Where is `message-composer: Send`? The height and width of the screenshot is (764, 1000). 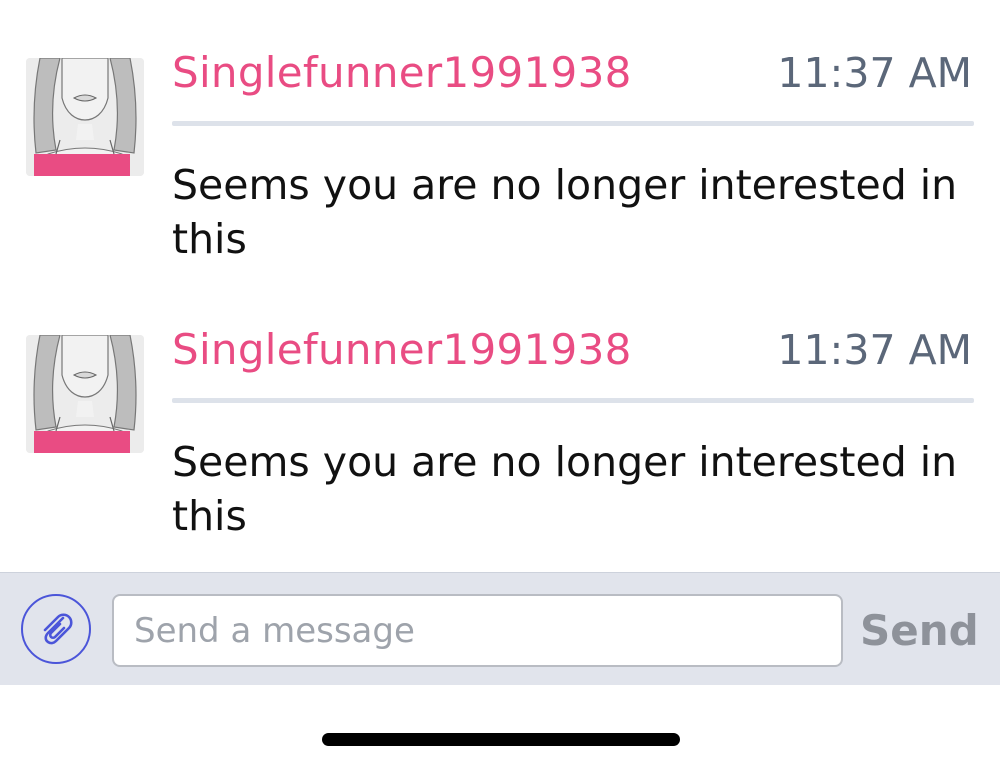 message-composer: Send is located at coordinates (500, 628).